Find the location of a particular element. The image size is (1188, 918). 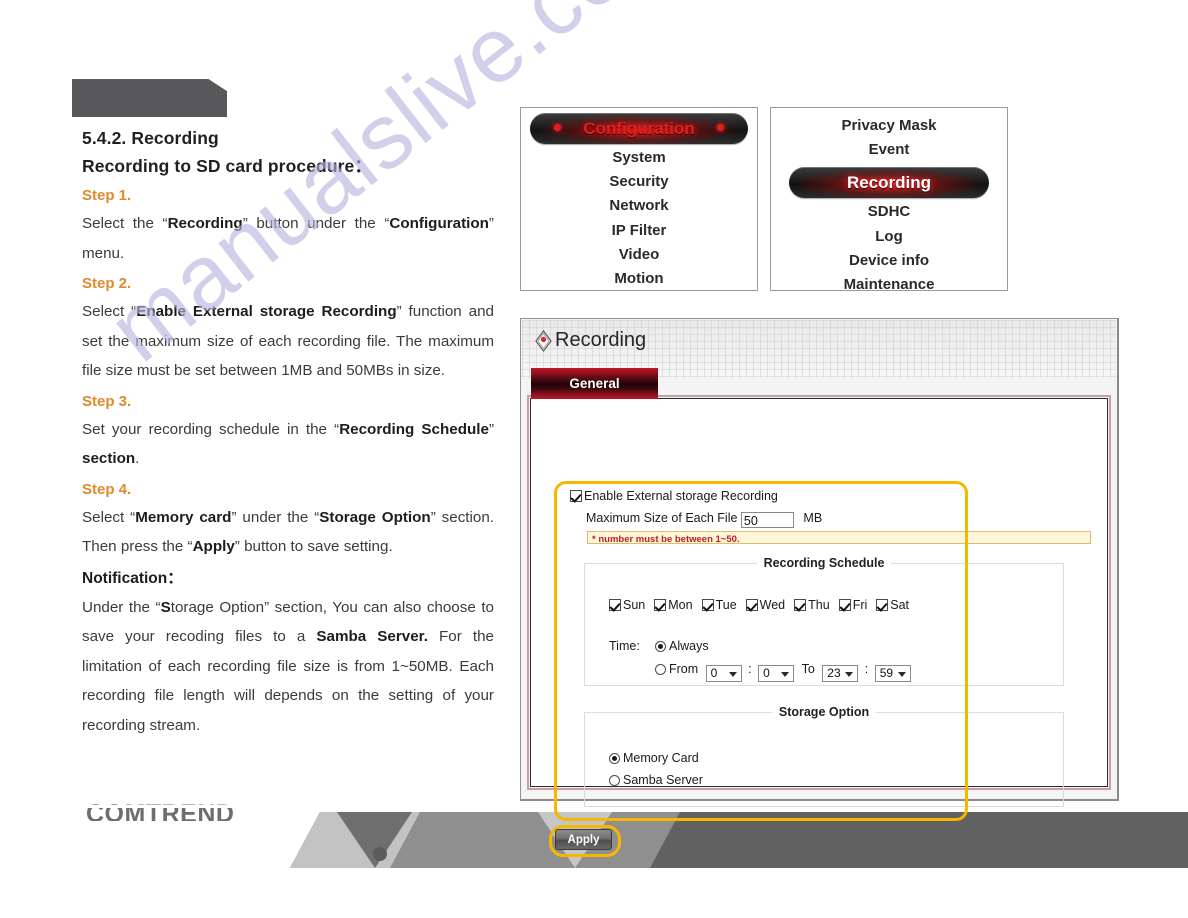

menu-item-recording-label: Recording is located at coordinates (889, 182).